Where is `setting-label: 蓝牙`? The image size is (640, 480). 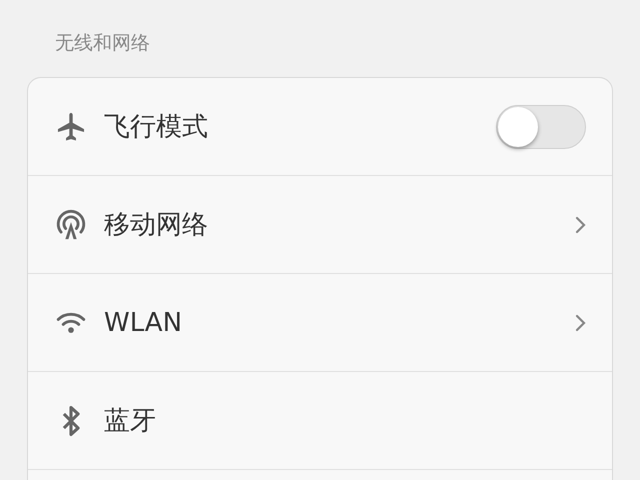
setting-label: 蓝牙 is located at coordinates (345, 420).